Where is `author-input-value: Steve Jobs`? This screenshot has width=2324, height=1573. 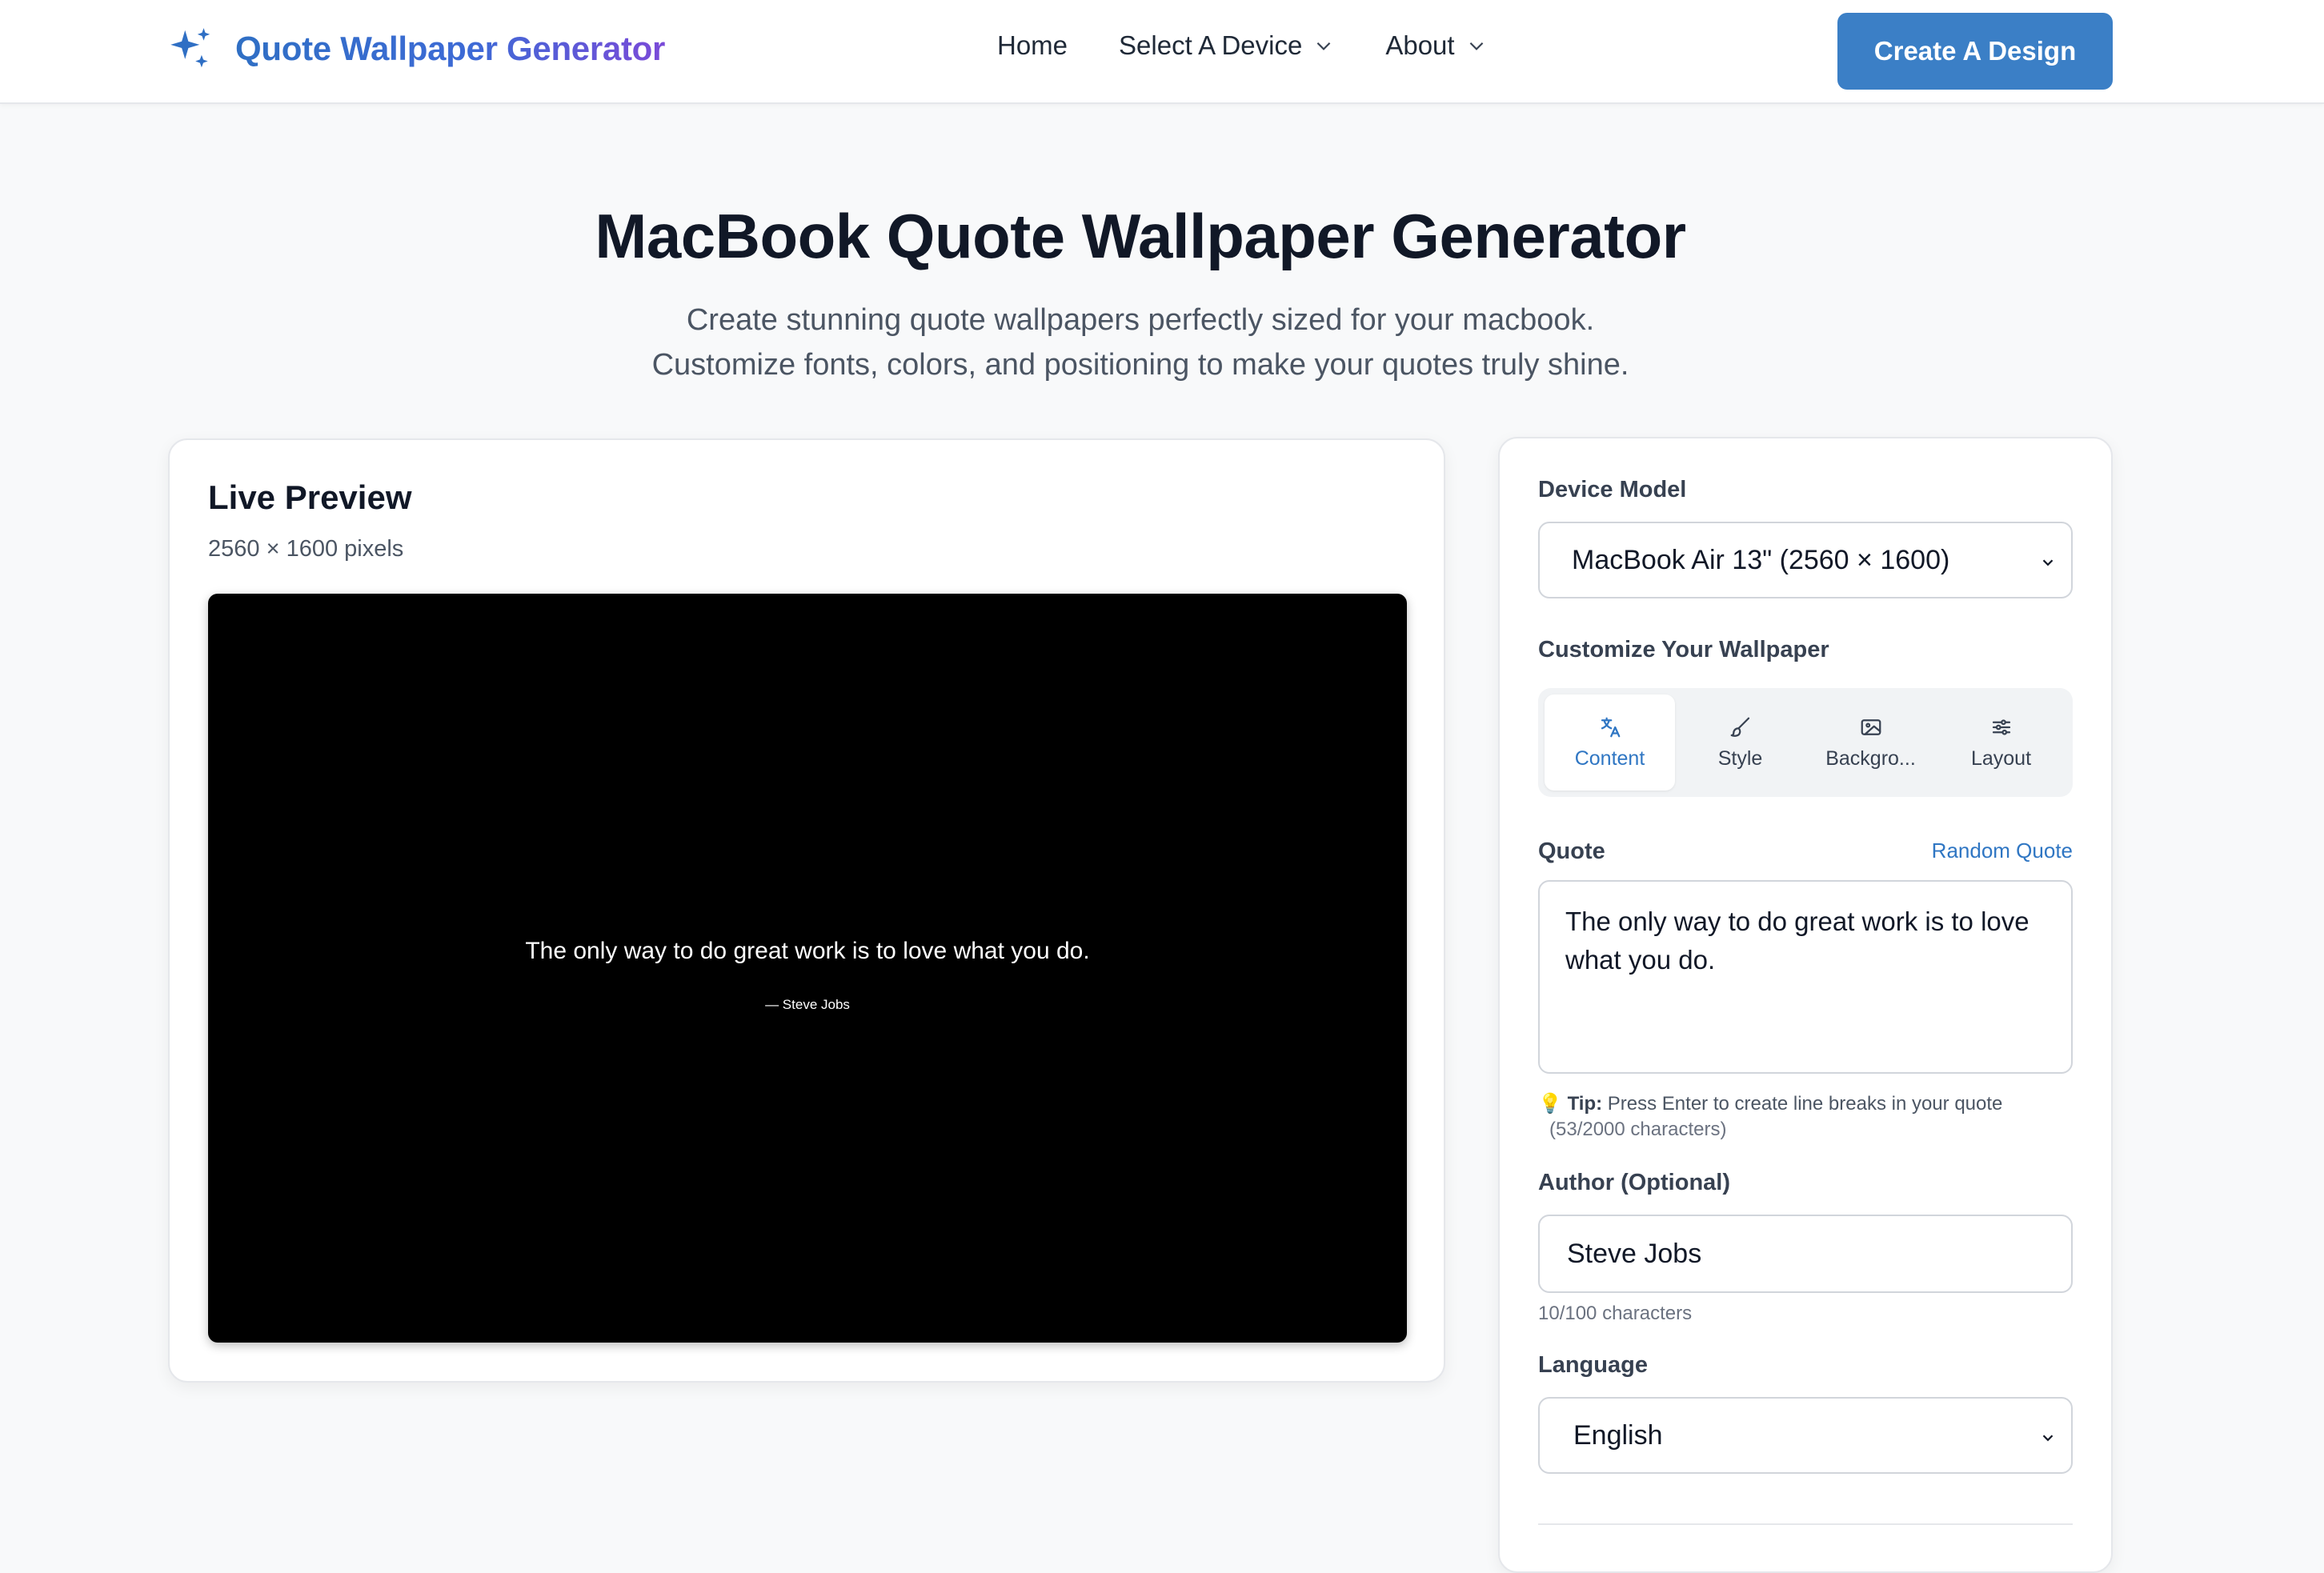 author-input-value: Steve Jobs is located at coordinates (1635, 1253).